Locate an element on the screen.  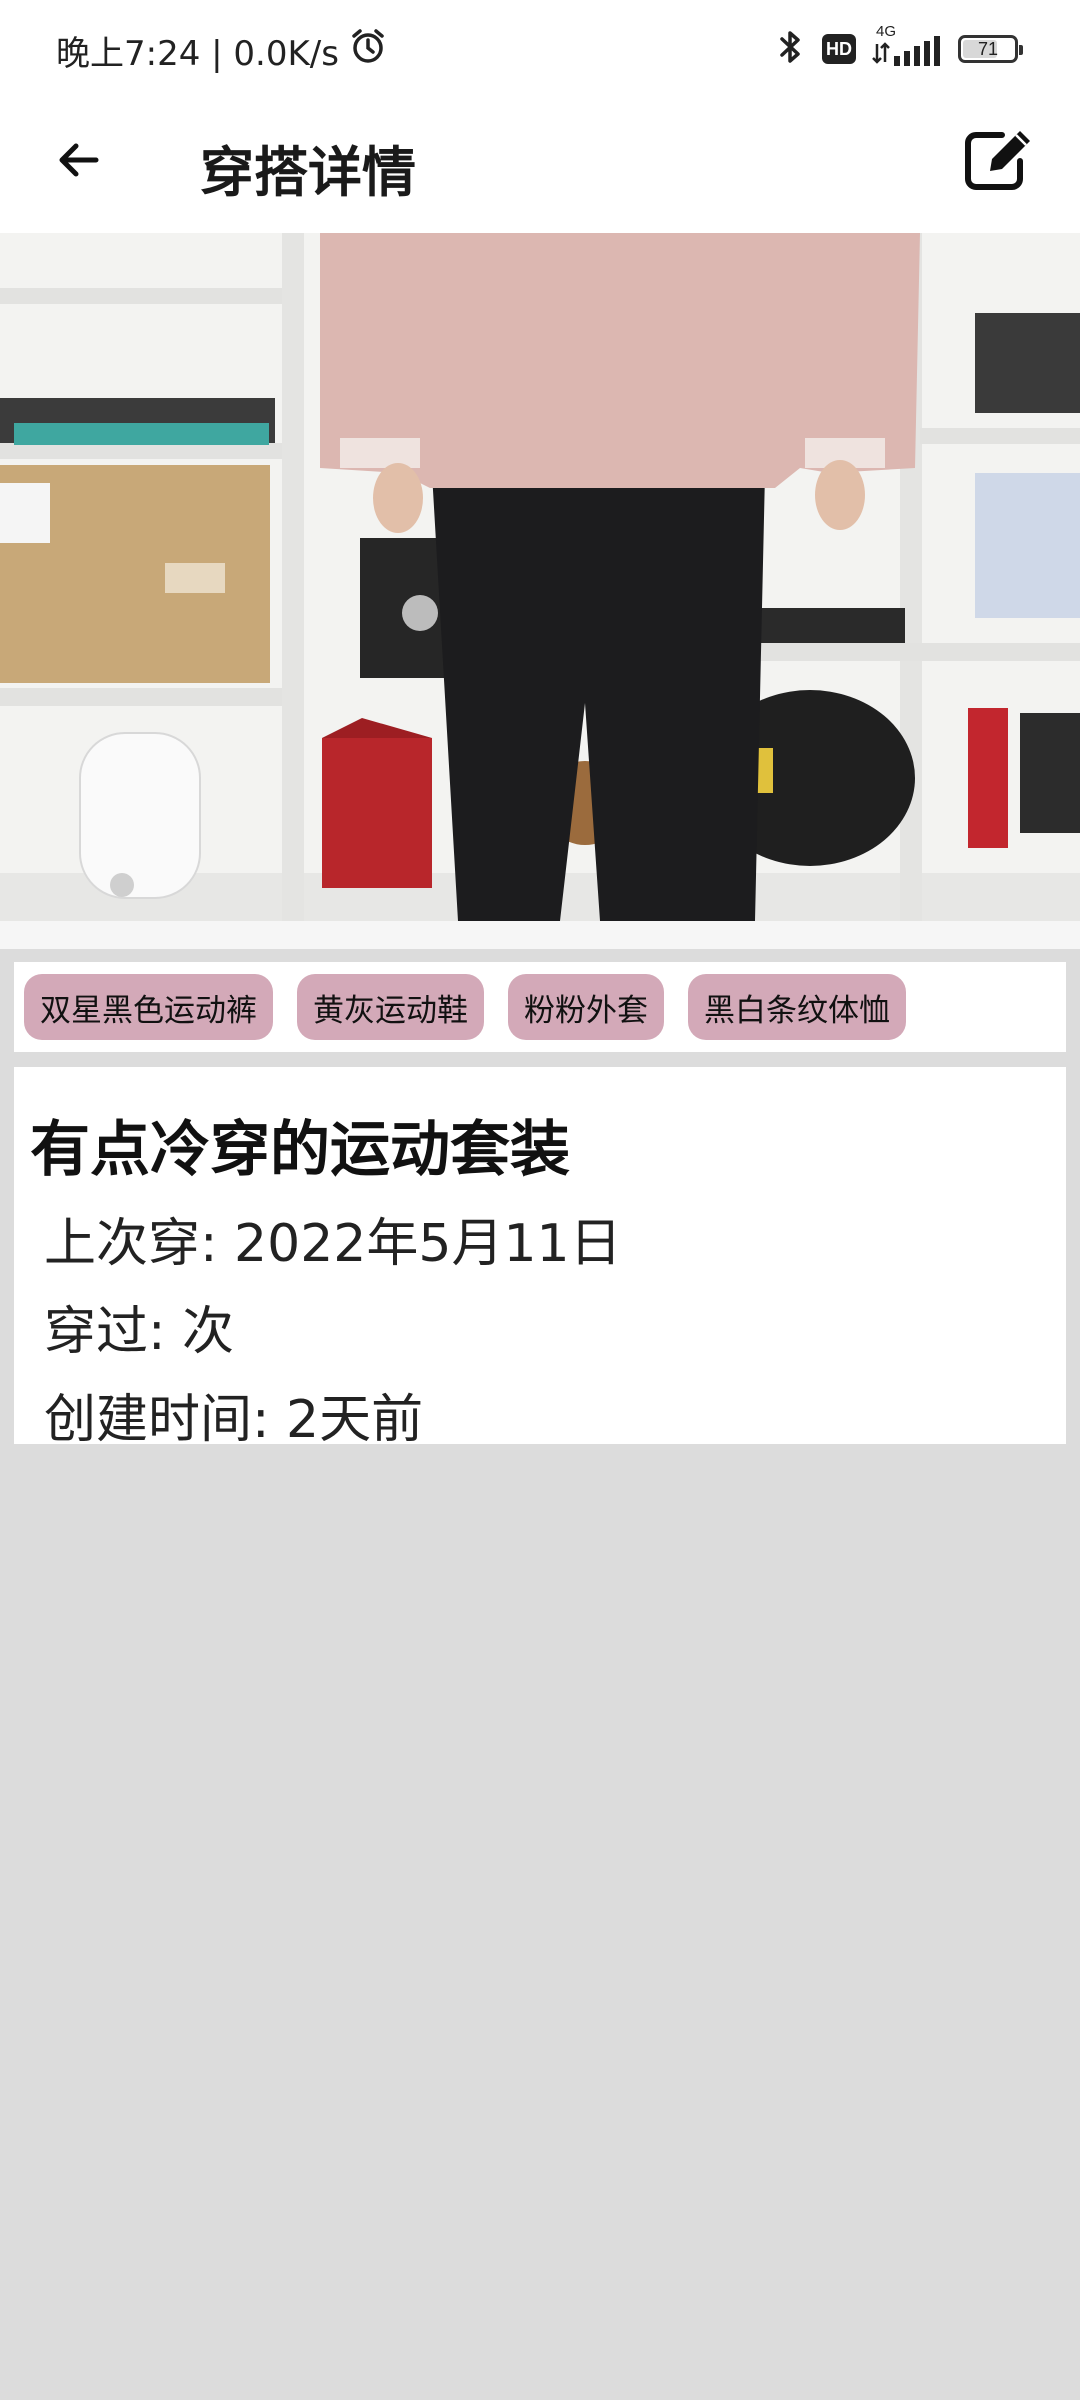
edit-button is located at coordinates (1000, 160).